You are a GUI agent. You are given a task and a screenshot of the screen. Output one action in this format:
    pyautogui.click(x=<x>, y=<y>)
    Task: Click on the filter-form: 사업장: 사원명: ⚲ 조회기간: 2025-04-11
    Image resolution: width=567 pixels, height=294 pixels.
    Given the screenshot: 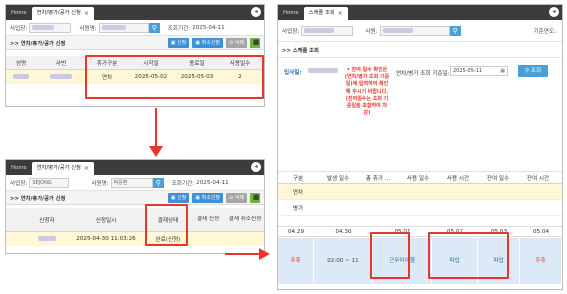 What is the action you would take?
    pyautogui.click(x=135, y=28)
    